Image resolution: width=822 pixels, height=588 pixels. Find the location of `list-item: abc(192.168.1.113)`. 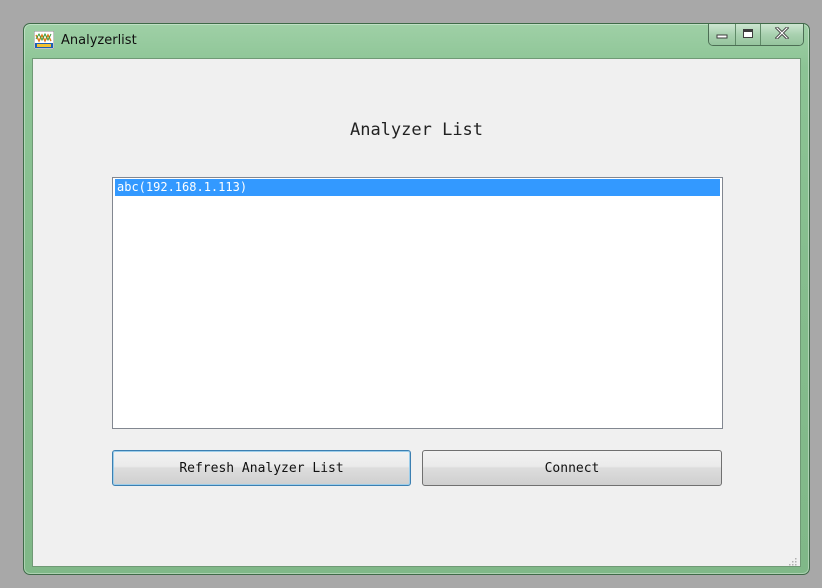

list-item: abc(192.168.1.113) is located at coordinates (417, 187).